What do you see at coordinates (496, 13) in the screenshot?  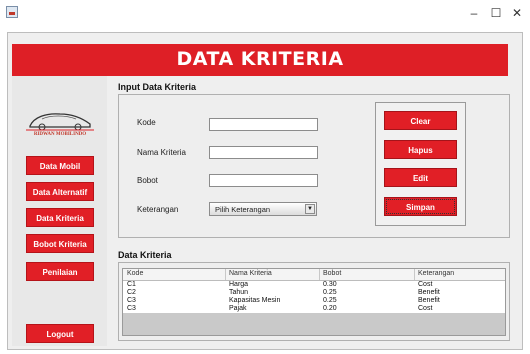 I see `maximize-button: ☐` at bounding box center [496, 13].